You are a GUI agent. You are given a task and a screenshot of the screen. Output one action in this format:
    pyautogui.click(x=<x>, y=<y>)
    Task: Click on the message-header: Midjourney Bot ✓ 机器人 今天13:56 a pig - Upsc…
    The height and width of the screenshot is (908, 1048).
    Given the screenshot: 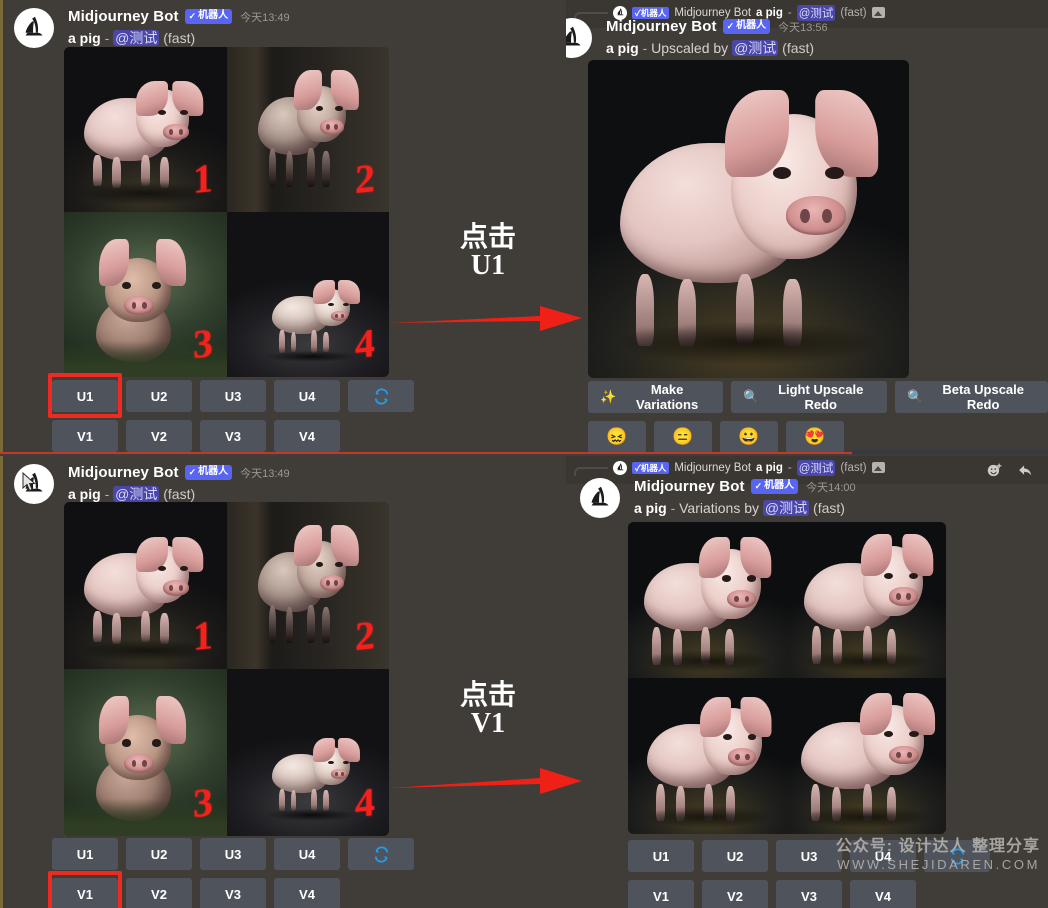 What is the action you would take?
    pyautogui.click(x=697, y=38)
    